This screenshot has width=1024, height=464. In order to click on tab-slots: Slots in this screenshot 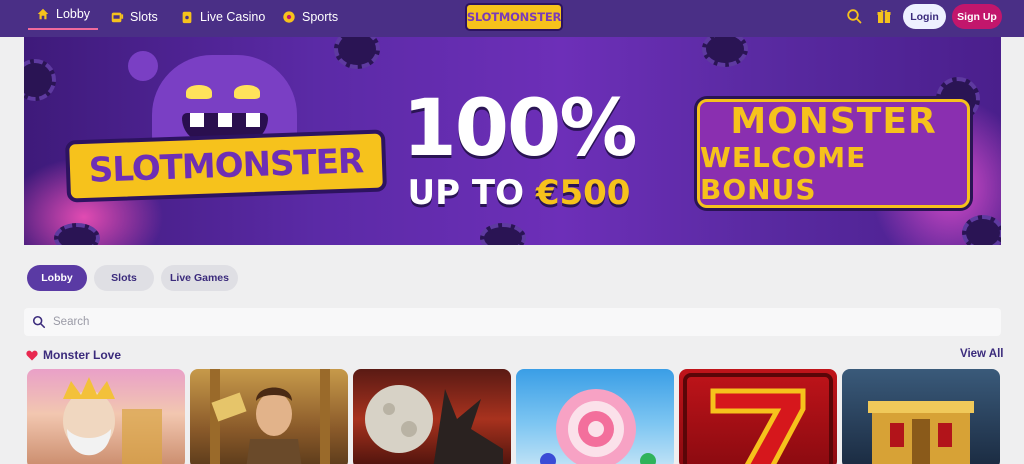, I will do `click(124, 278)`.